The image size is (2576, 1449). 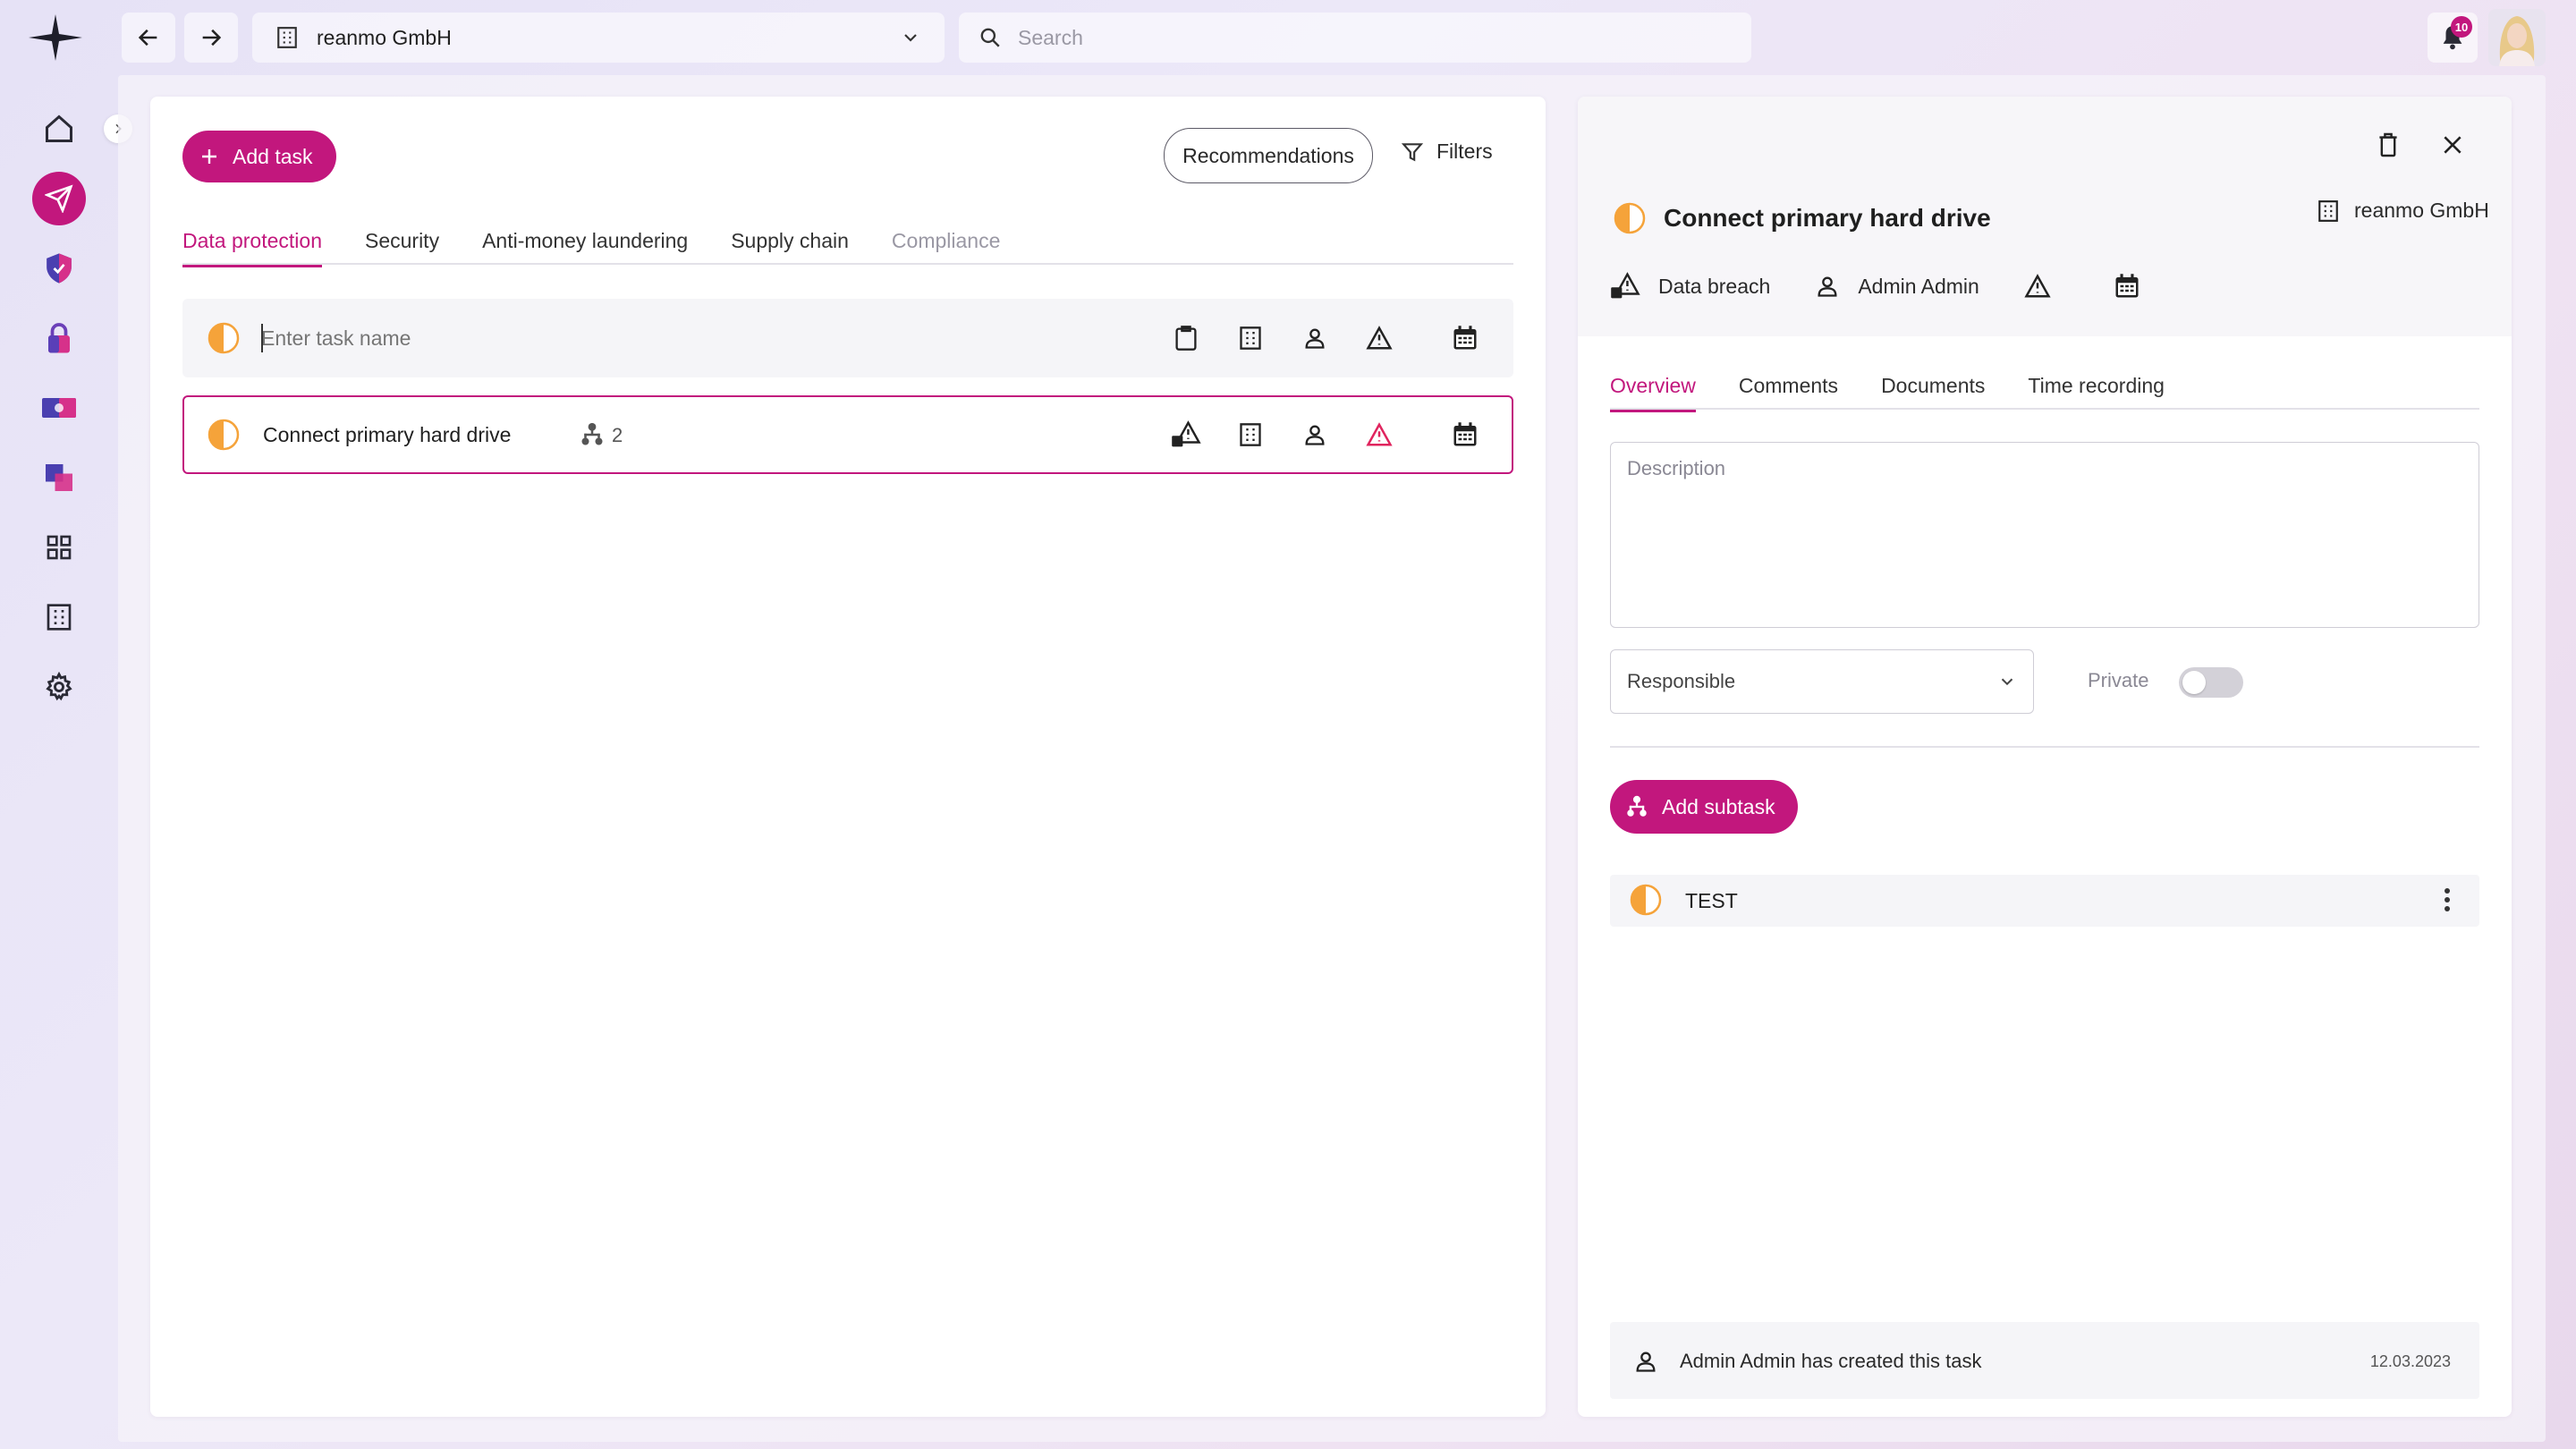 I want to click on recommendations-button: Recommendations, so click(x=1268, y=155).